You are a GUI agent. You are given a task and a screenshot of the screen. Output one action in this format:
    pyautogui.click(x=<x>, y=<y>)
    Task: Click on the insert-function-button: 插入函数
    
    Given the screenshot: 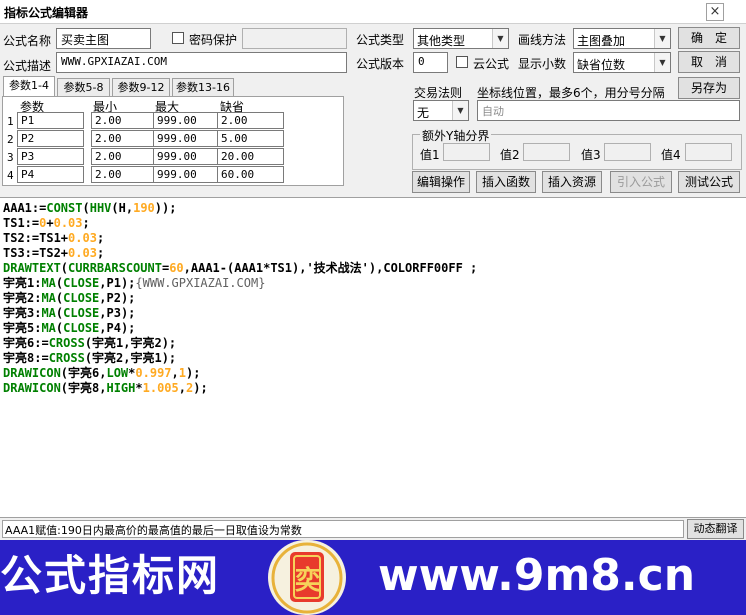 What is the action you would take?
    pyautogui.click(x=506, y=182)
    